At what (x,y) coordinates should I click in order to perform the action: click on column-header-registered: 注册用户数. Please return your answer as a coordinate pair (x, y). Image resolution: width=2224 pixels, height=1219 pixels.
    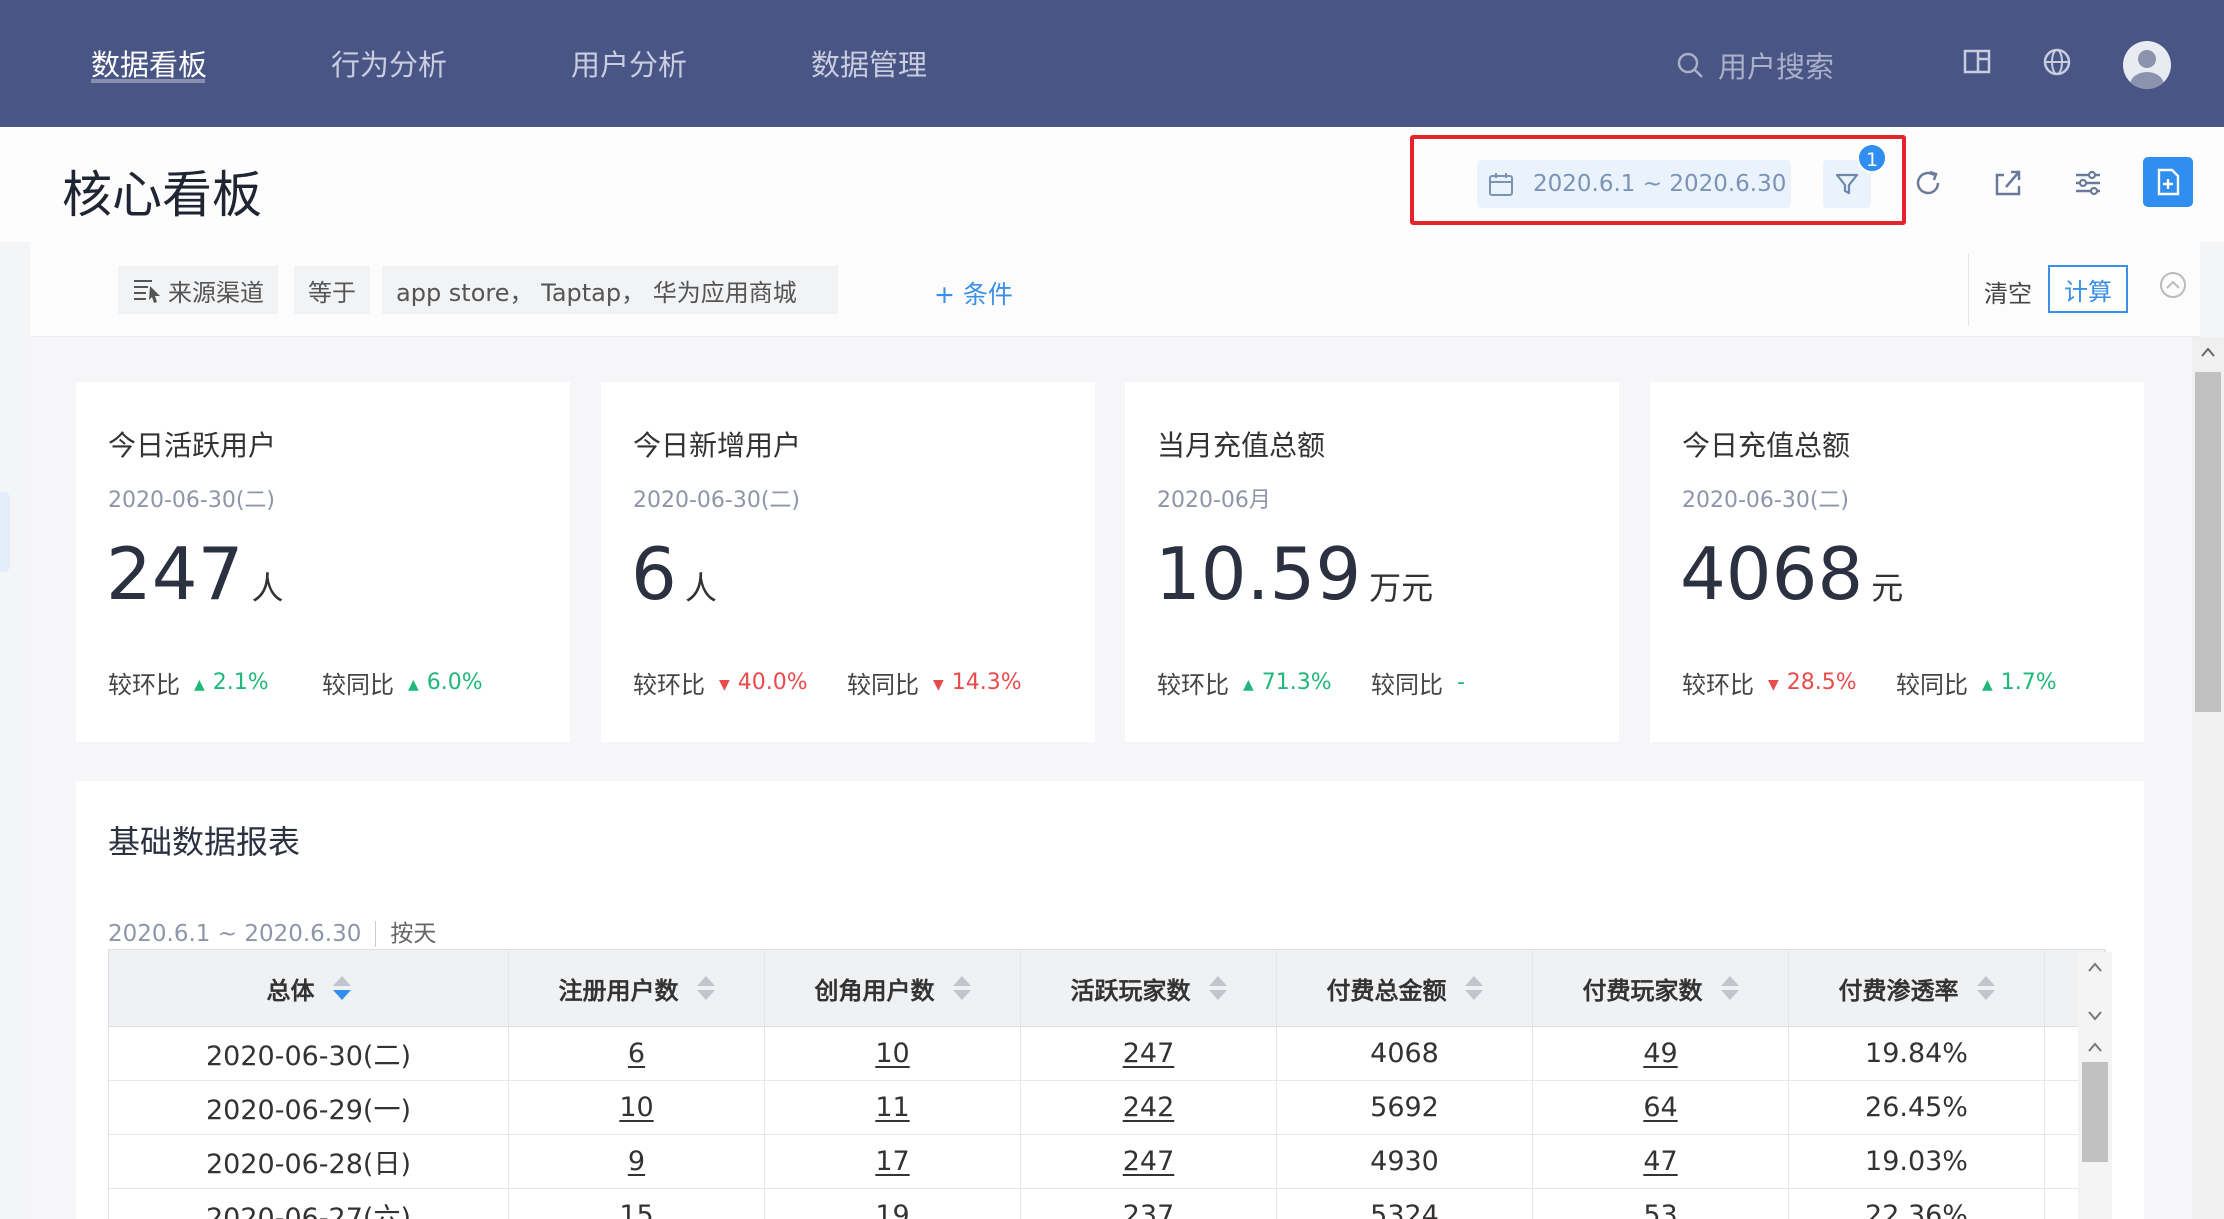
    Looking at the image, I should click on (637, 988).